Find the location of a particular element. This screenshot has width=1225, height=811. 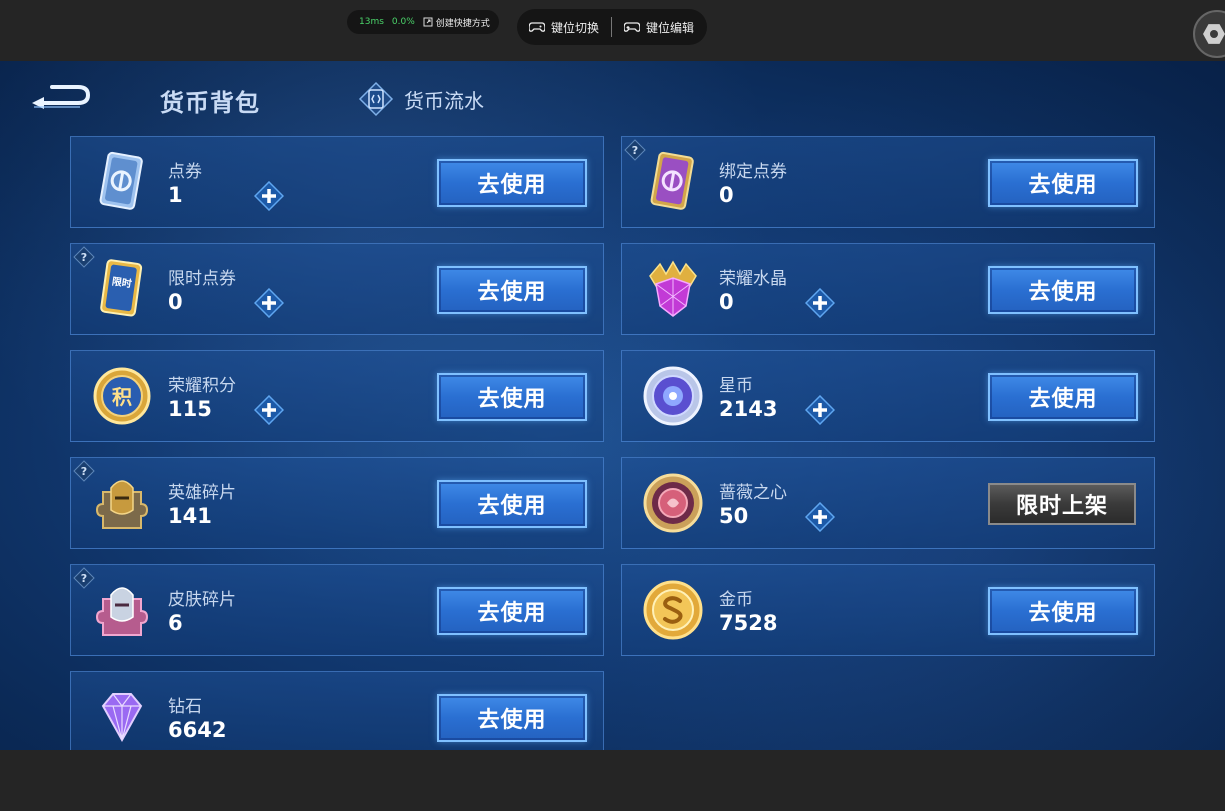

diamond-icon is located at coordinates (122, 718).